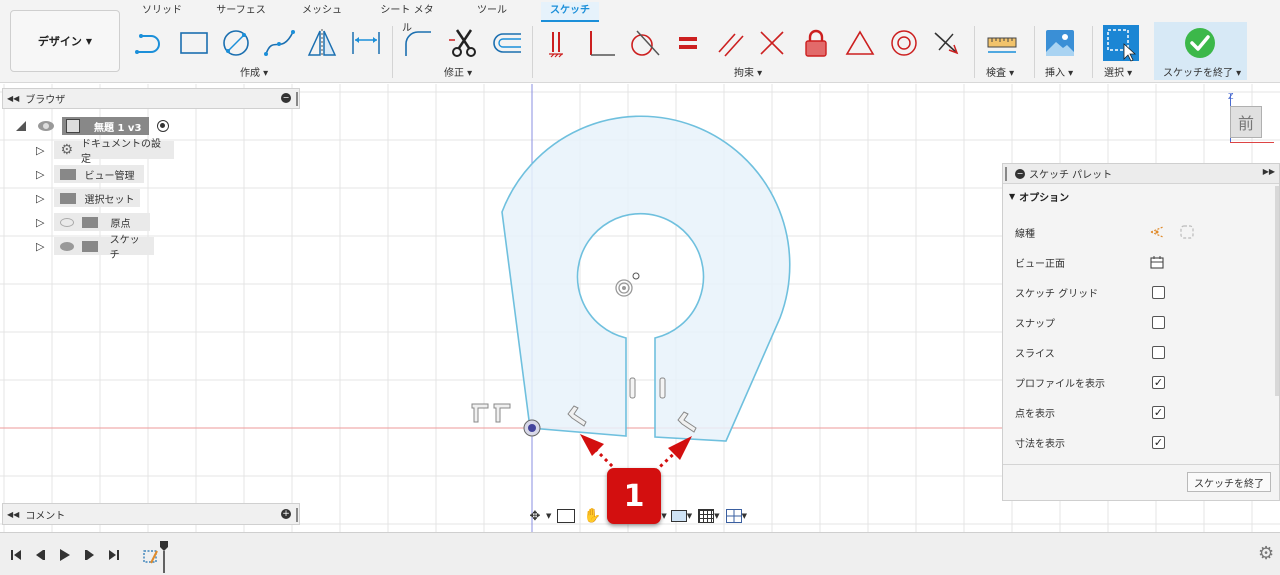 The width and height of the screenshot is (1280, 575). I want to click on horizontal-vertical-constraint-icon, so click(560, 43).